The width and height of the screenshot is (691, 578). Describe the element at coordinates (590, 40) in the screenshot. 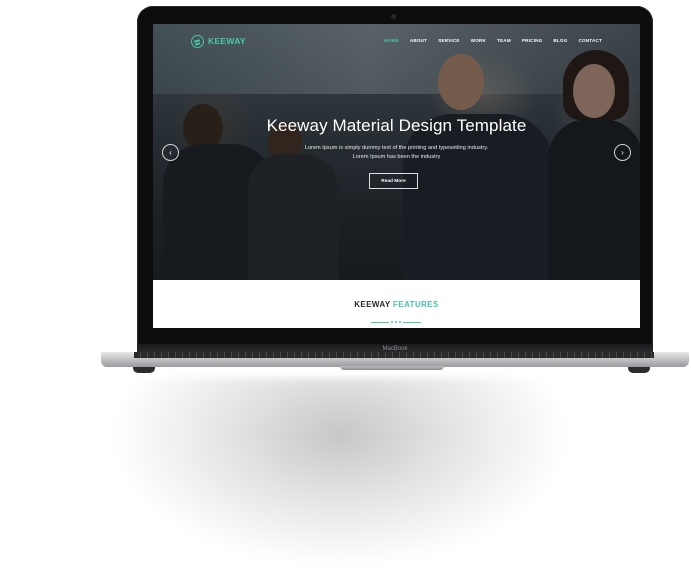

I see `nav-item-contact: CONTACT` at that location.